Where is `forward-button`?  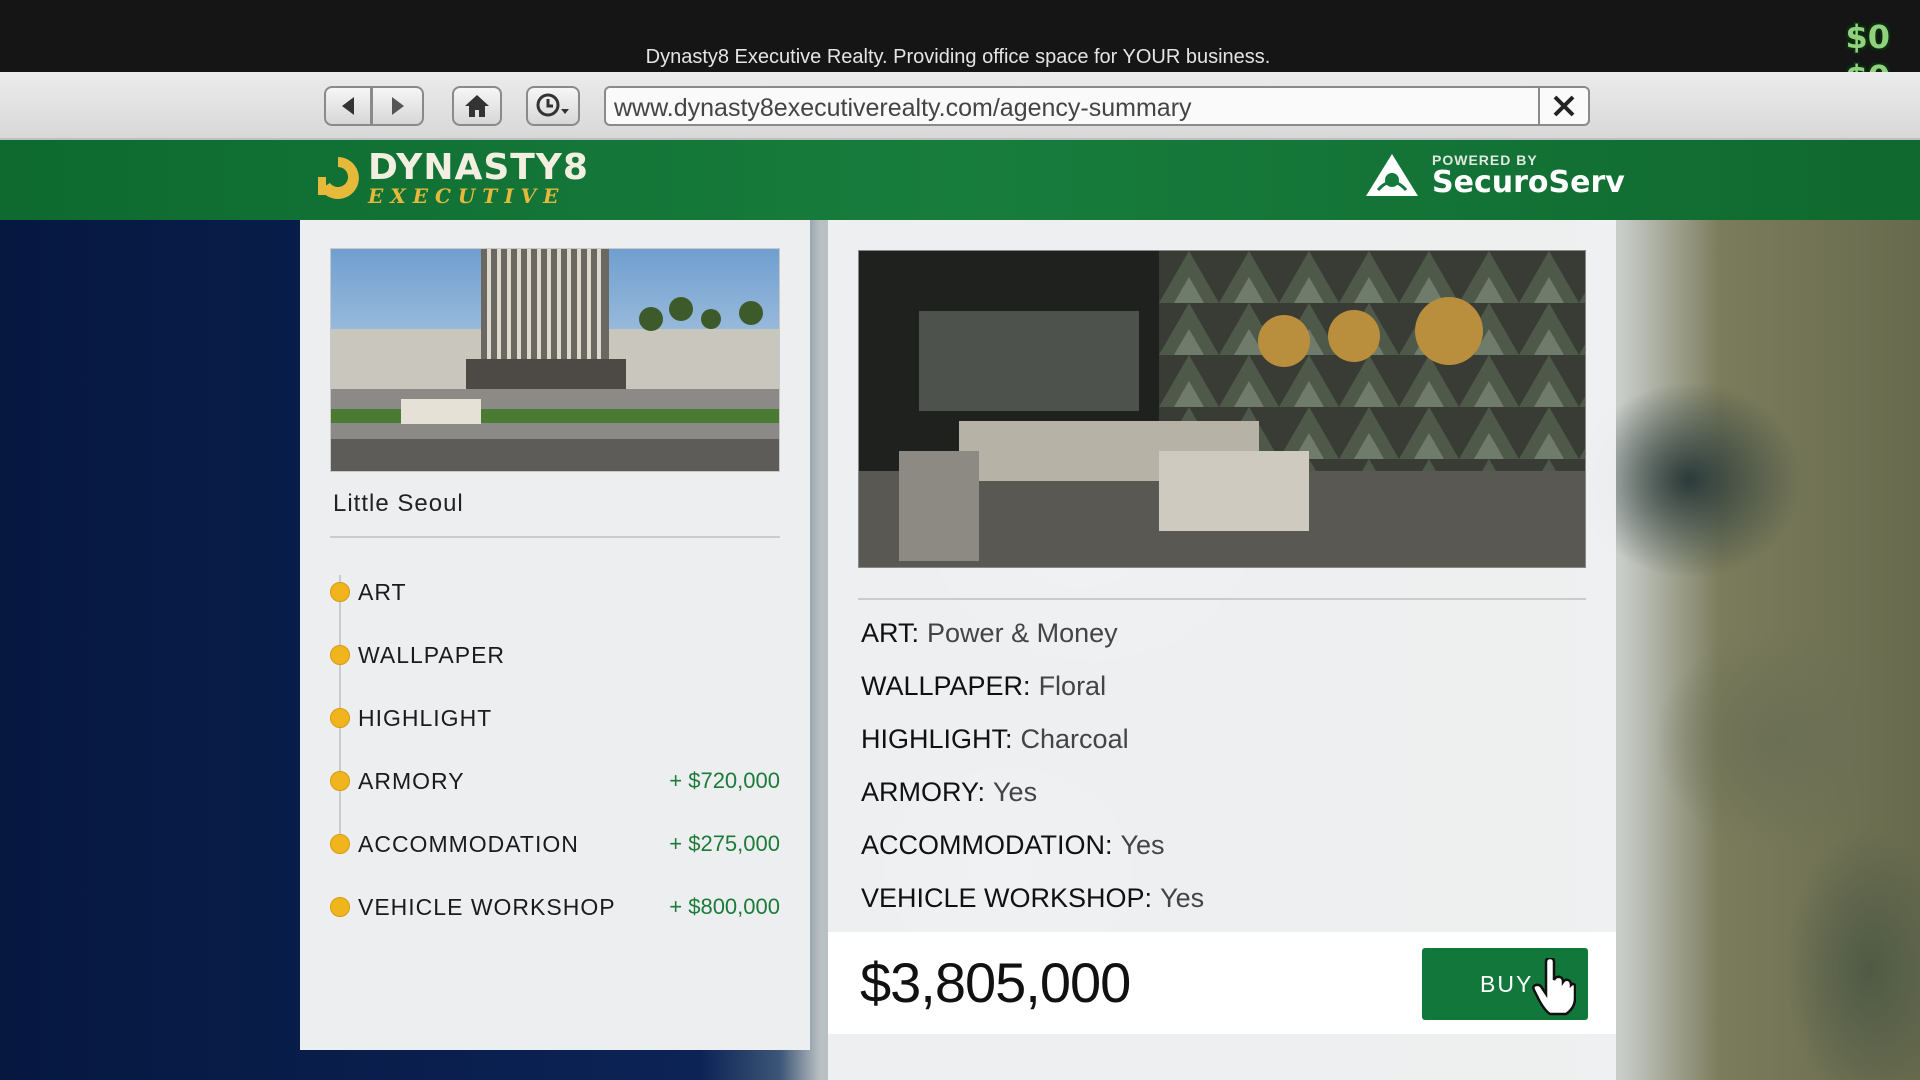
forward-button is located at coordinates (398, 106).